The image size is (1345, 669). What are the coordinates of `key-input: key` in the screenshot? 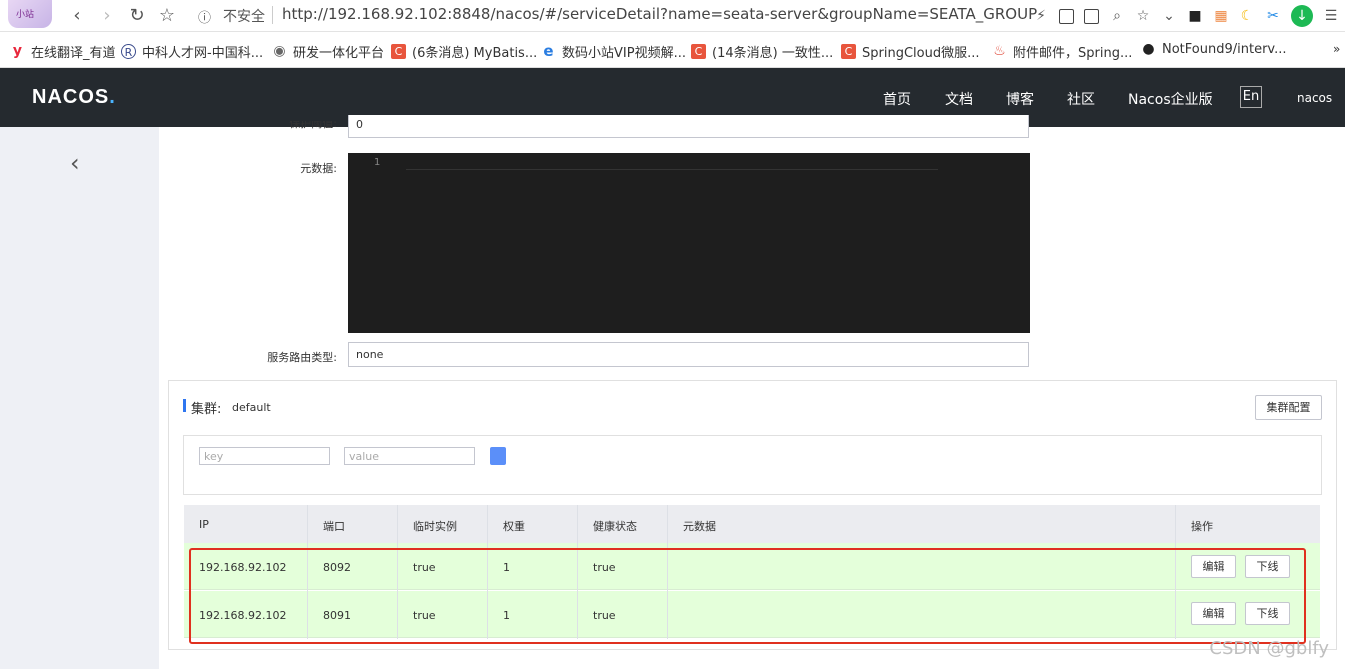 It's located at (264, 456).